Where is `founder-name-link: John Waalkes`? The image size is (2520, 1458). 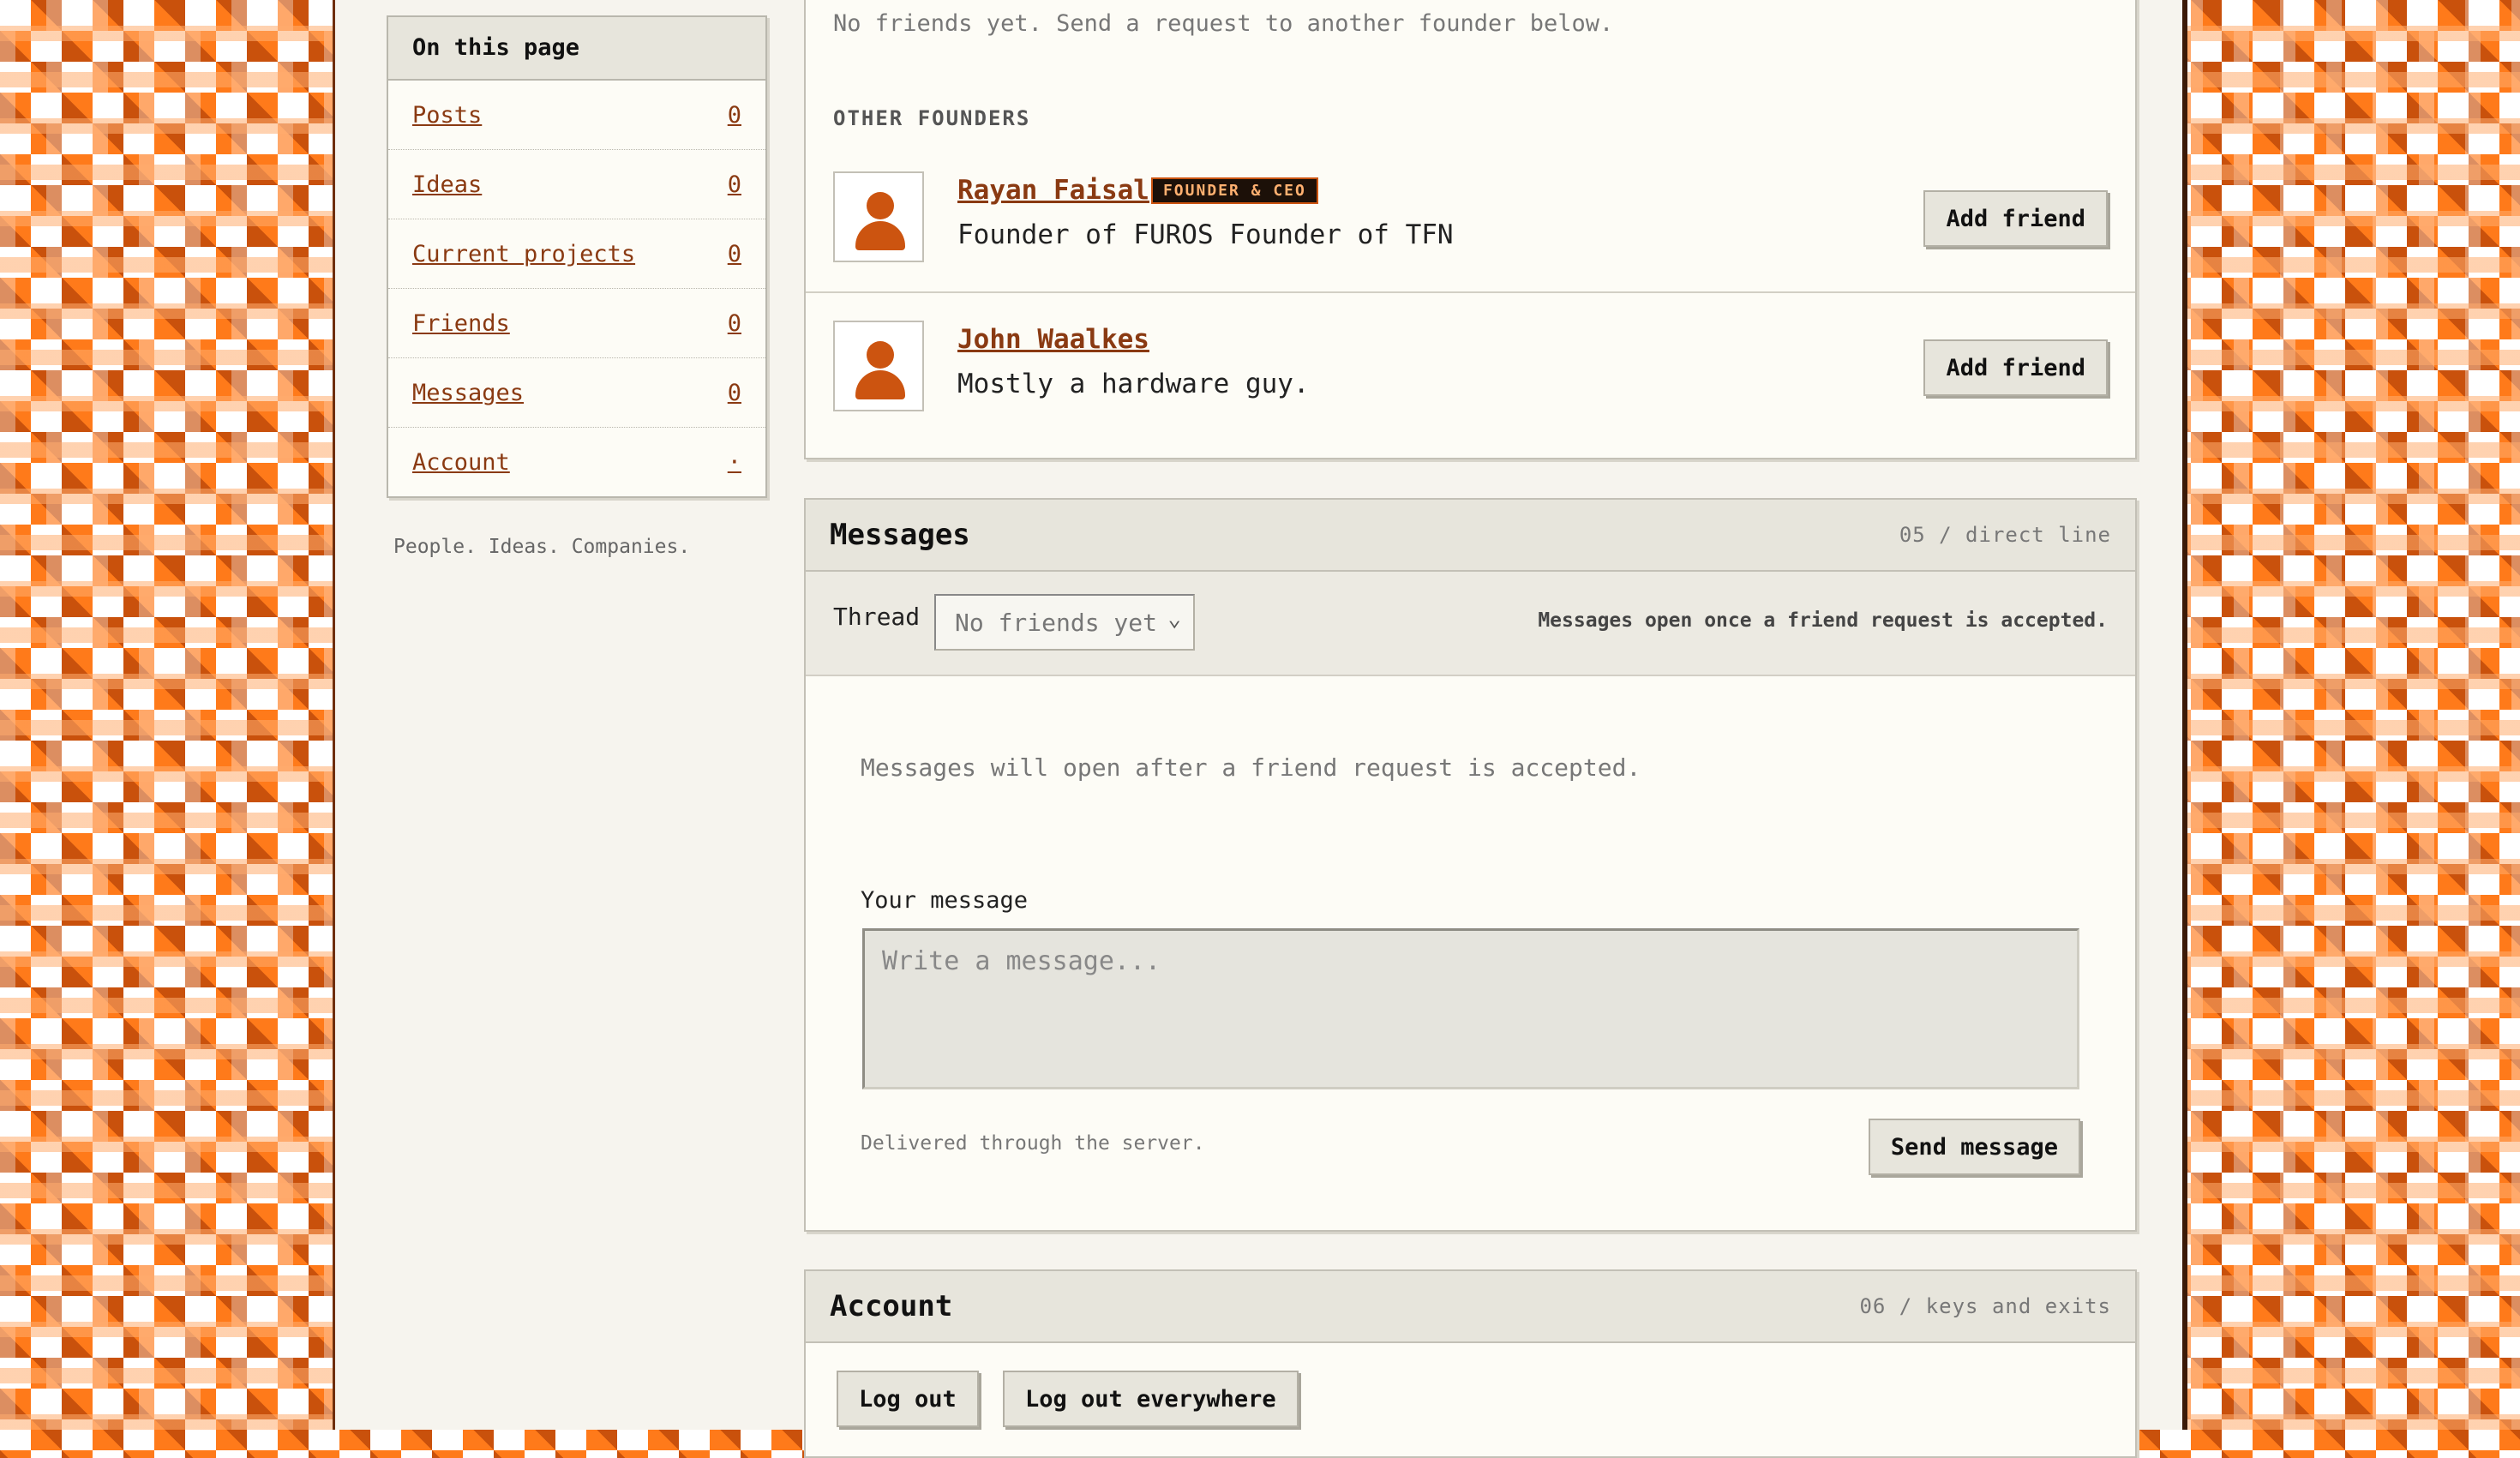
founder-name-link: John Waalkes is located at coordinates (1053, 339).